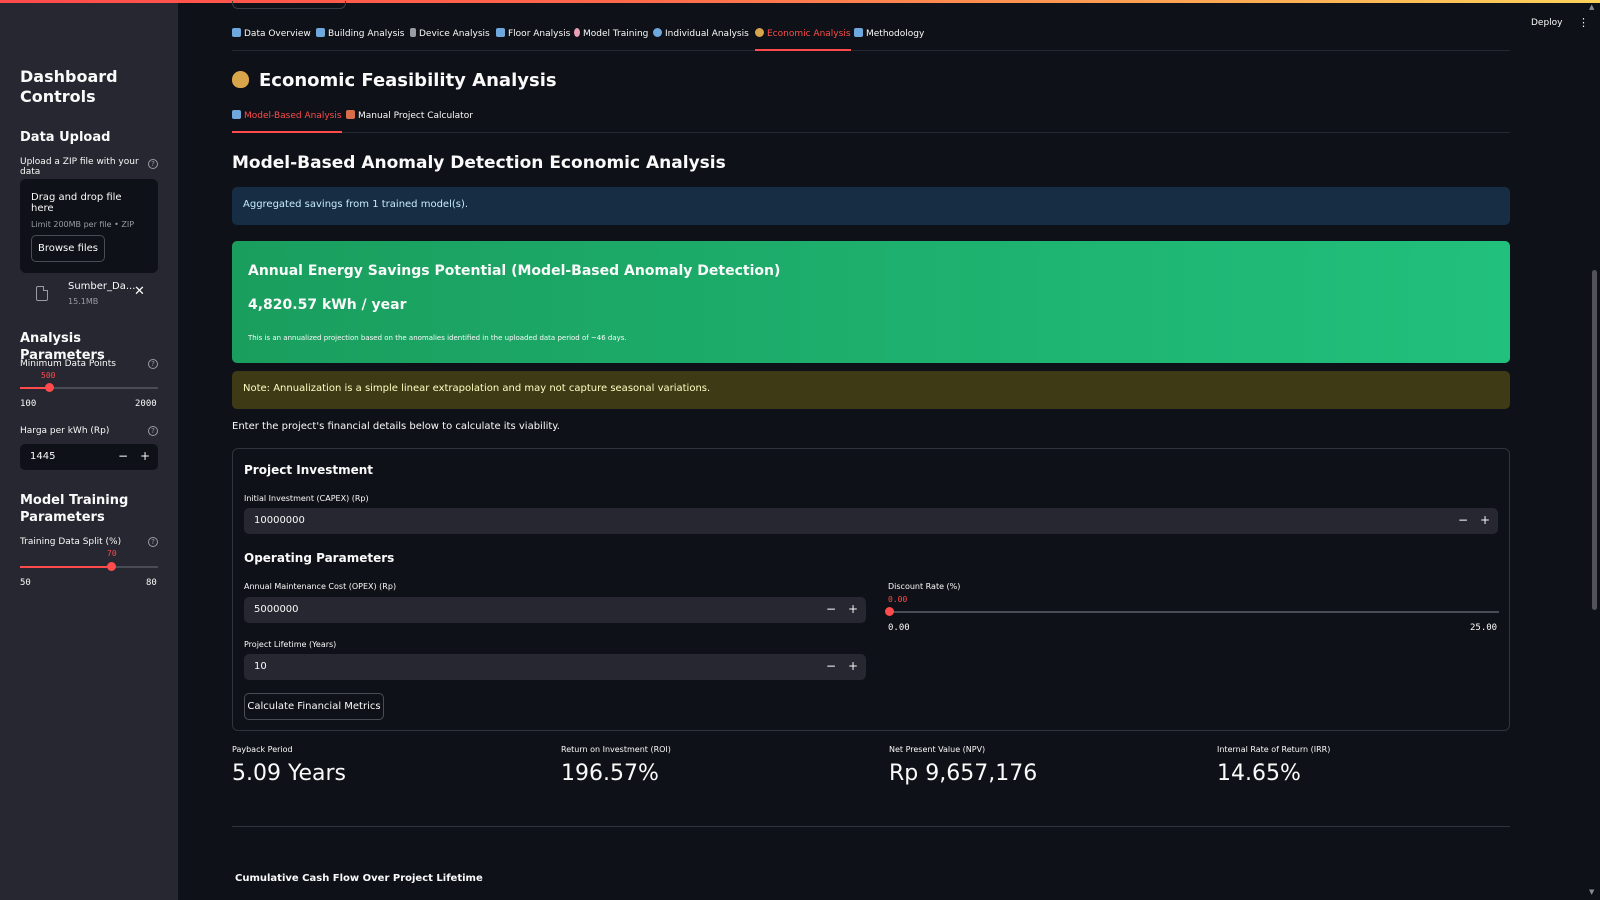 This screenshot has width=1600, height=900. Describe the element at coordinates (533, 39) in the screenshot. I see `tab-floor-analysis: Floor Analysis` at that location.